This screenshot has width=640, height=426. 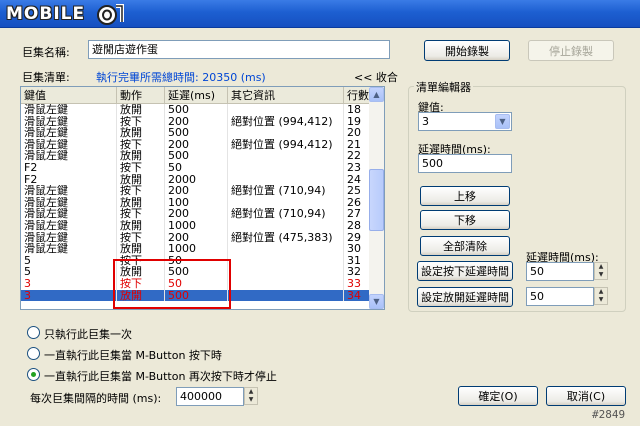 I want to click on table-row: 滑鼠左鍵 按下 200 絕對位置 (994,412) 19, so click(x=195, y=121).